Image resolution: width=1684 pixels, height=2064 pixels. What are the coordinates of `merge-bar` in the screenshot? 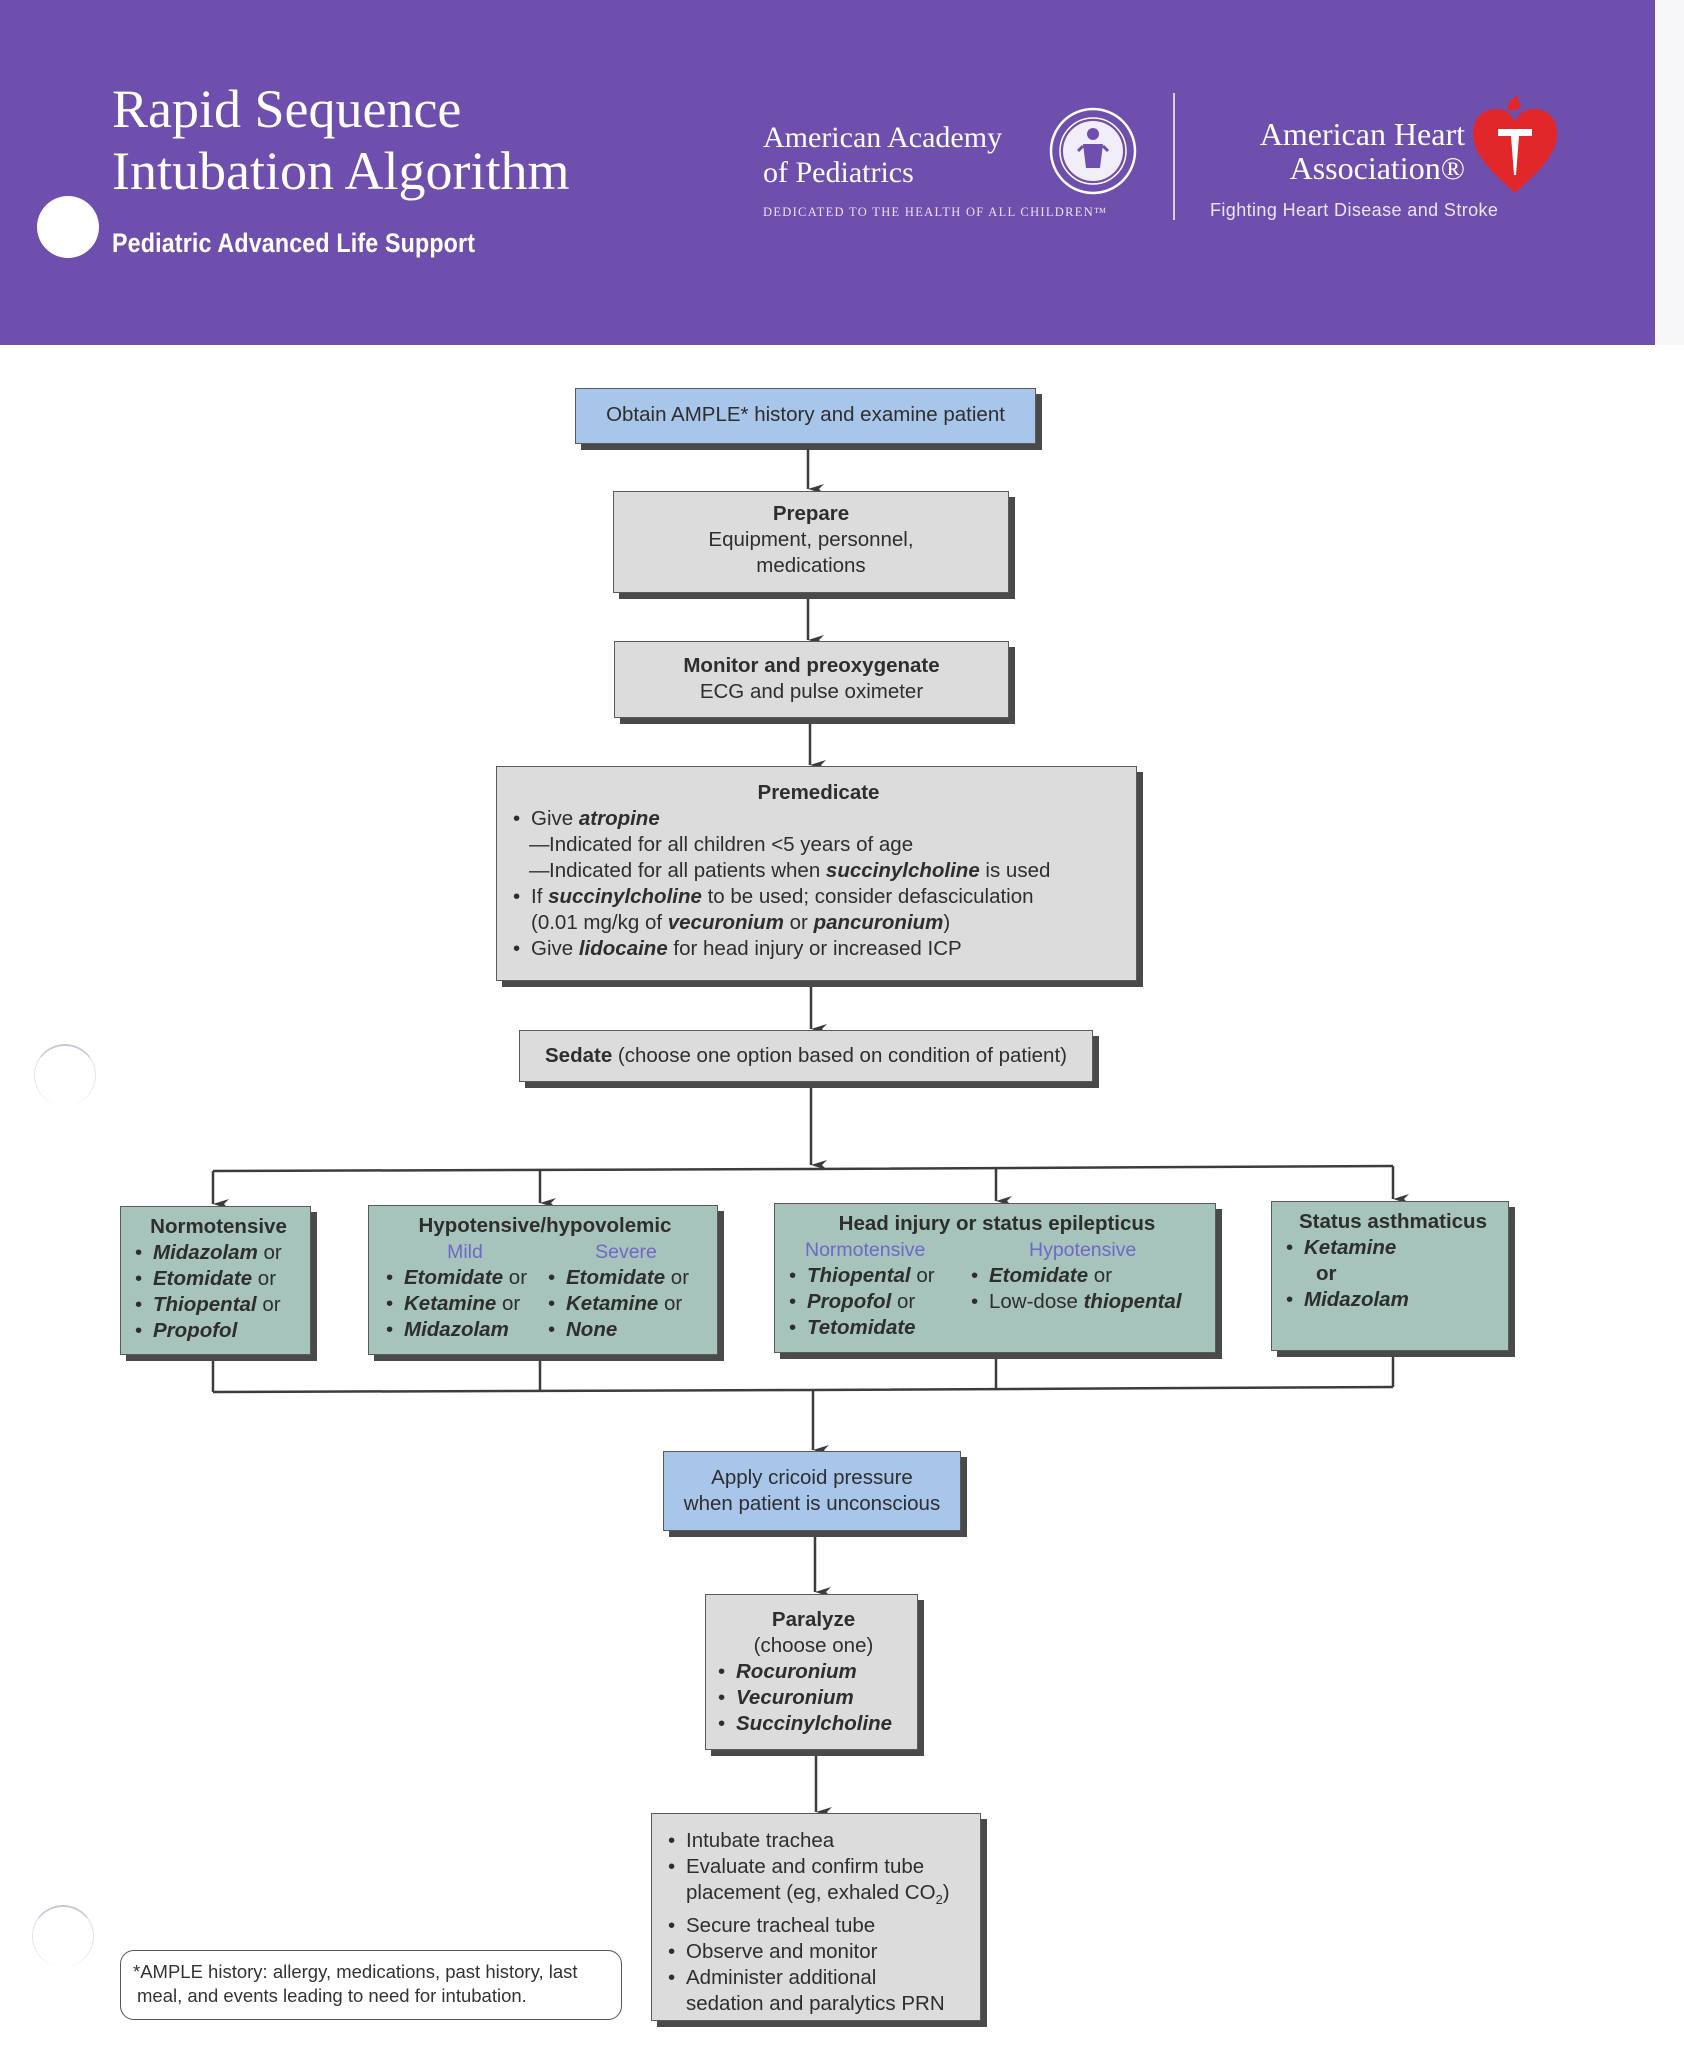 It's located at (803, 1389).